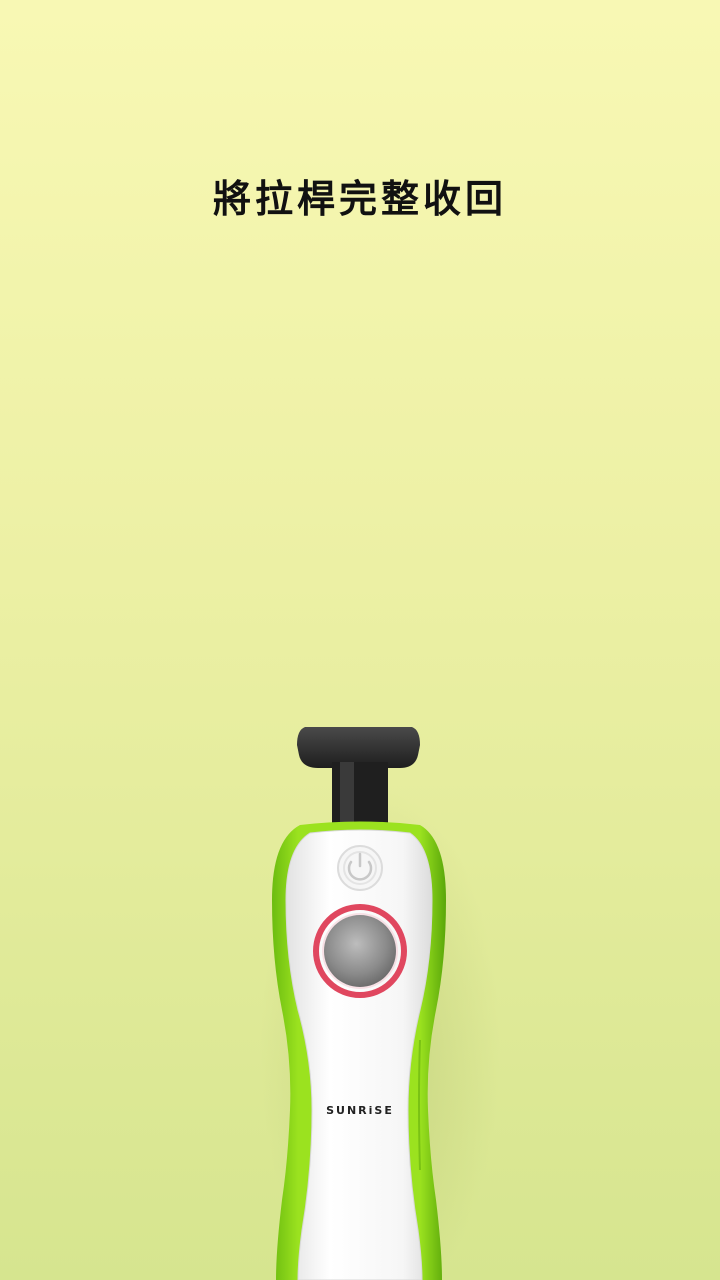  What do you see at coordinates (360, 951) in the screenshot?
I see `main-button` at bounding box center [360, 951].